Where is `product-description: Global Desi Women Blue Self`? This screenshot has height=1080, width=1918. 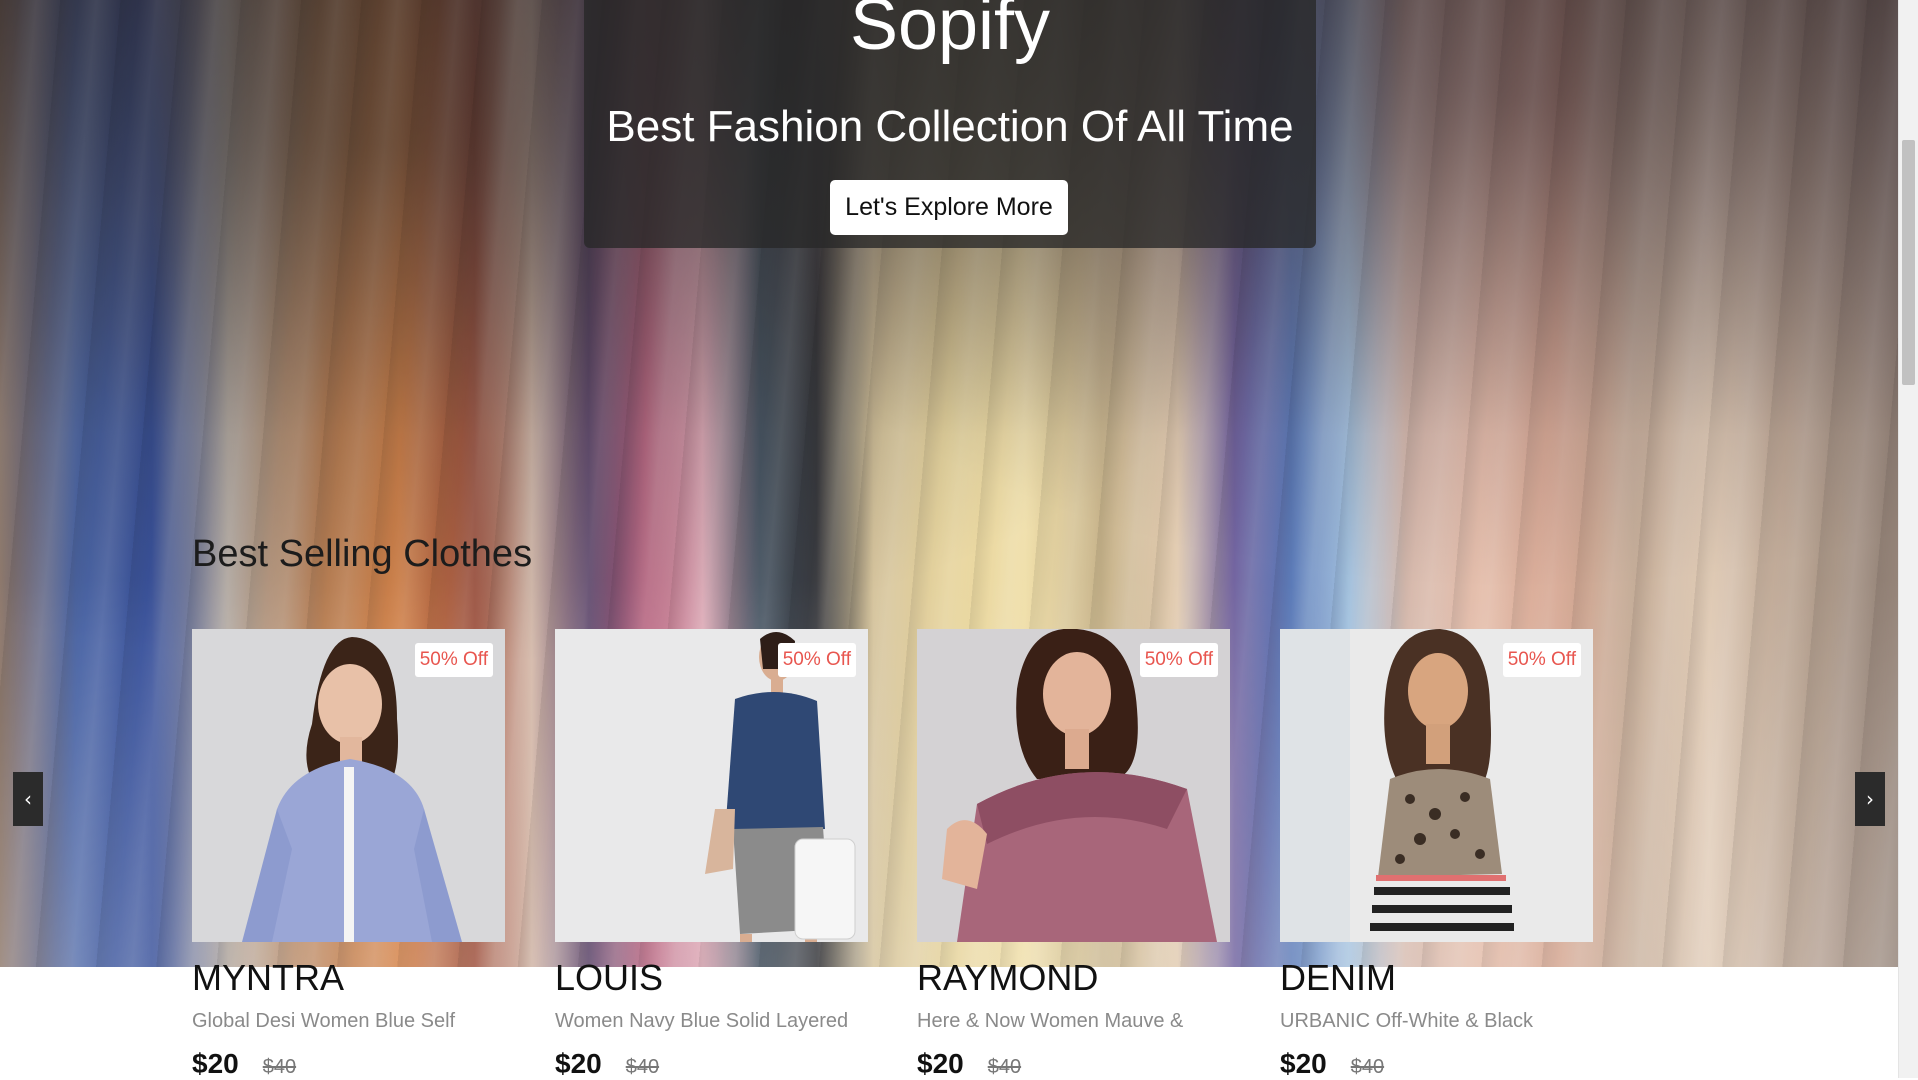 product-description: Global Desi Women Blue Self is located at coordinates (324, 1021).